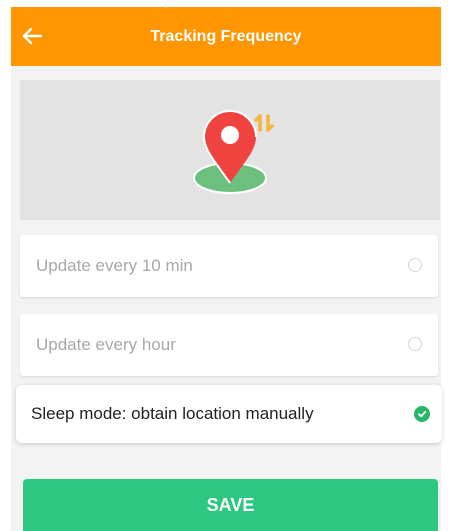  What do you see at coordinates (106, 344) in the screenshot?
I see `option-label: Update every hour` at bounding box center [106, 344].